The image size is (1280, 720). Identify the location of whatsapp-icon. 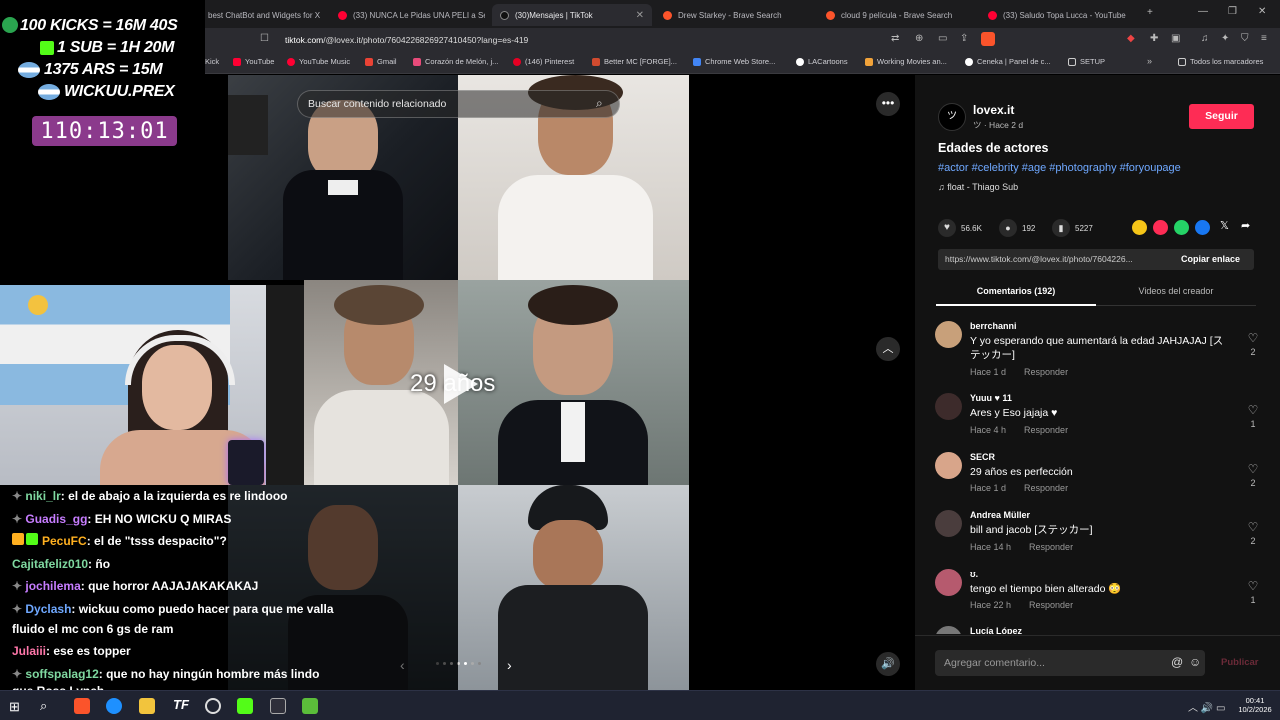
(1181, 227).